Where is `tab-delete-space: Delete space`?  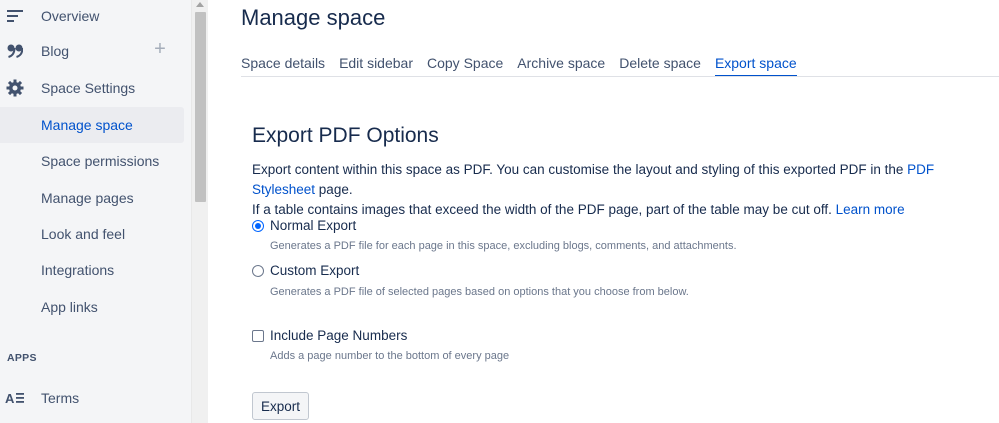
tab-delete-space: Delete space is located at coordinates (660, 66).